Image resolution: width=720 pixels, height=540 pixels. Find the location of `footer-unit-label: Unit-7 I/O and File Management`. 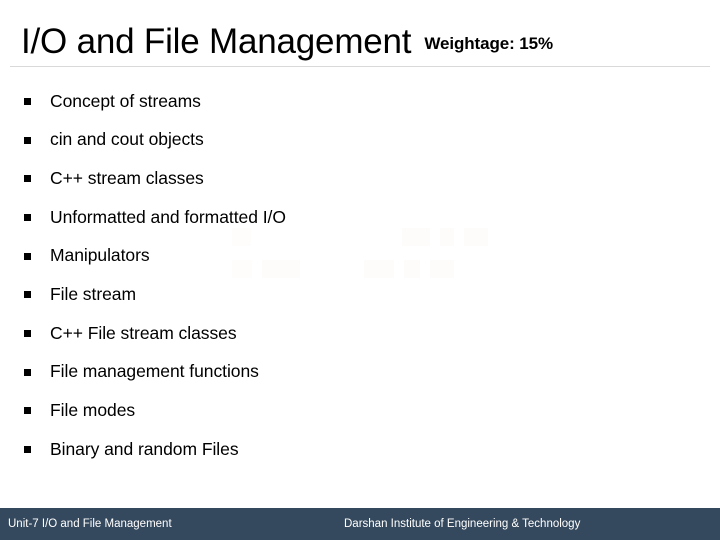

footer-unit-label: Unit-7 I/O and File Management is located at coordinates (90, 524).